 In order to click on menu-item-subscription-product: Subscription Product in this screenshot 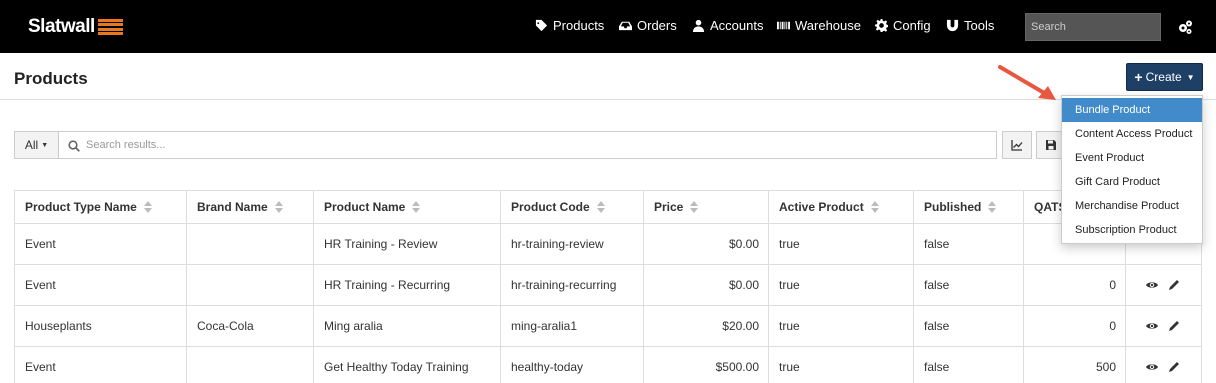, I will do `click(1132, 230)`.